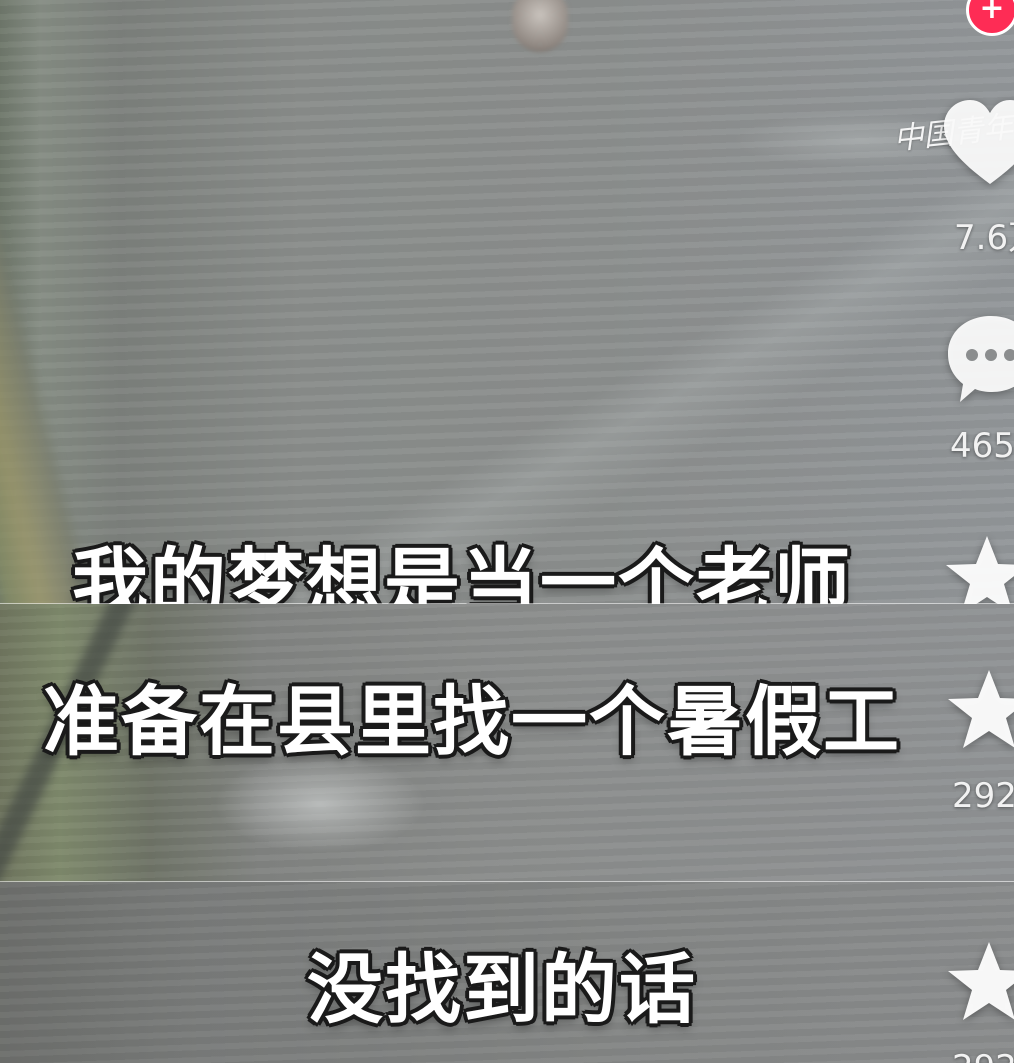  Describe the element at coordinates (990, 18) in the screenshot. I see `follow-button: +` at that location.